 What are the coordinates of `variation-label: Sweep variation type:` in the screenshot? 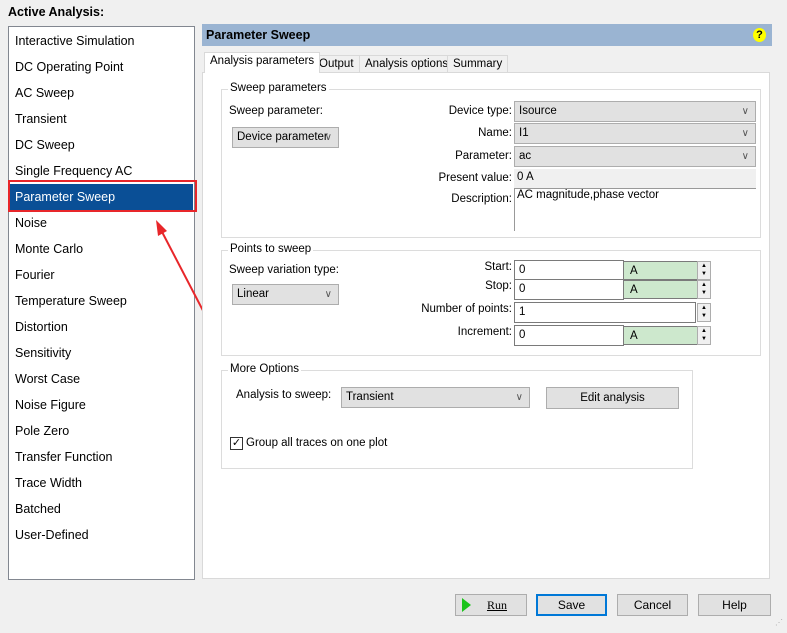 It's located at (284, 270).